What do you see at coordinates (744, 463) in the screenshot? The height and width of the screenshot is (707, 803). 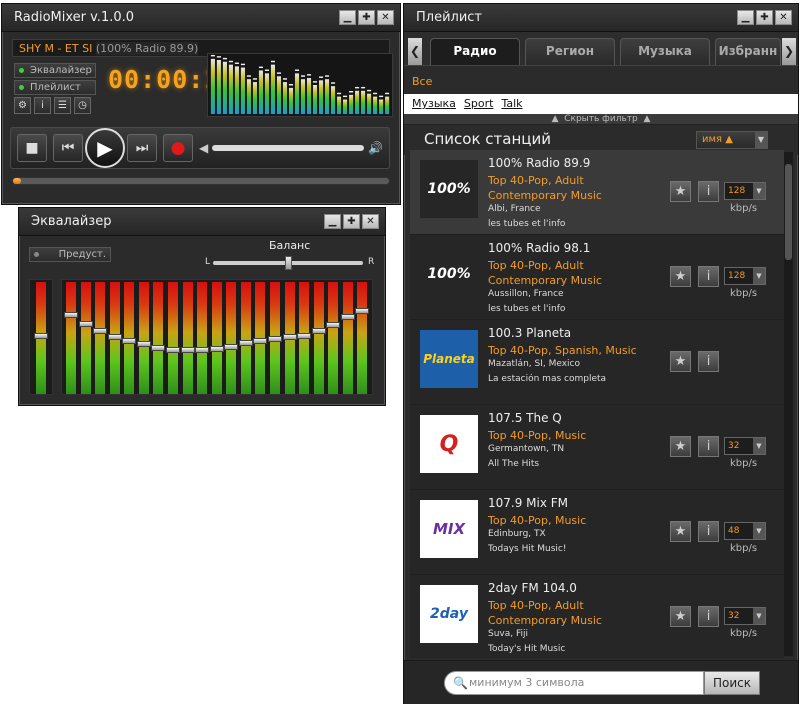 I see `kbps-label: kbp/s` at bounding box center [744, 463].